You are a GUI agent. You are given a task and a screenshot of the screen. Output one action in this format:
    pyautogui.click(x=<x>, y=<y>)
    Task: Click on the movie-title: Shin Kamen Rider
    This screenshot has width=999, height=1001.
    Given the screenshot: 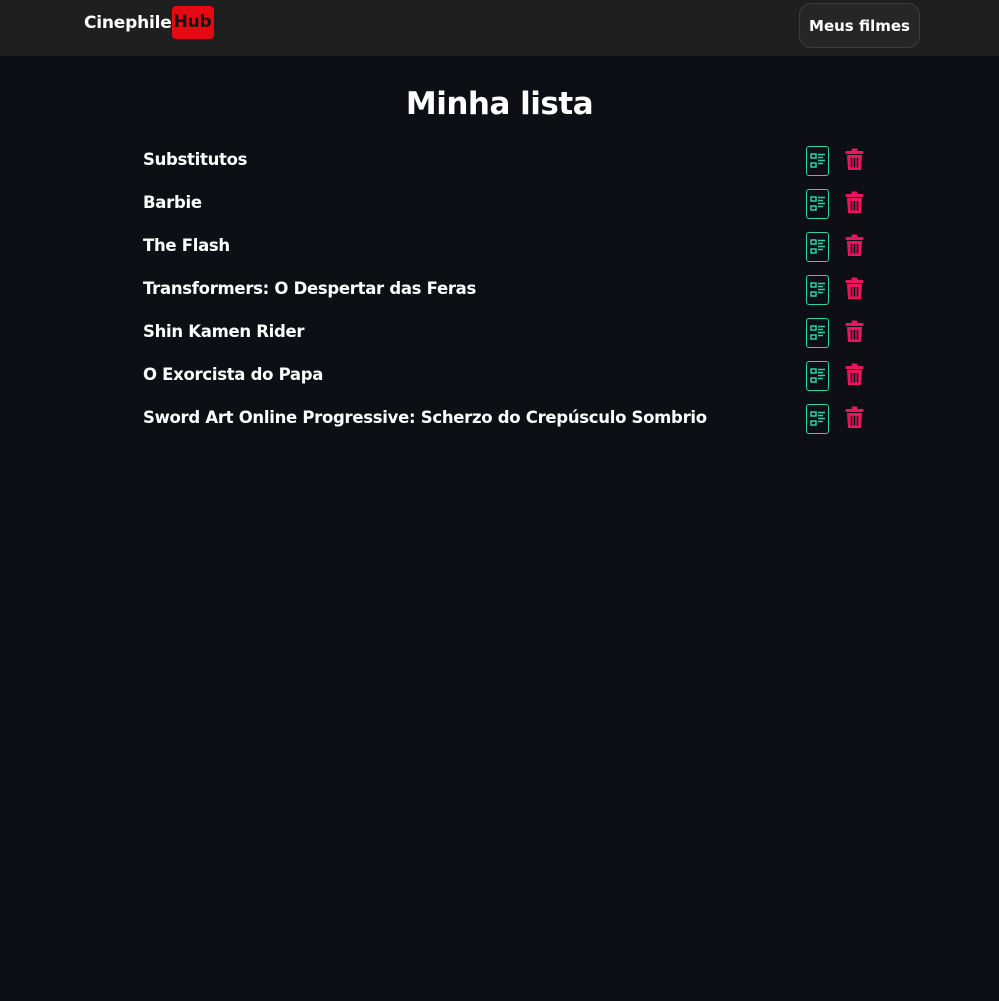 What is the action you would take?
    pyautogui.click(x=224, y=331)
    